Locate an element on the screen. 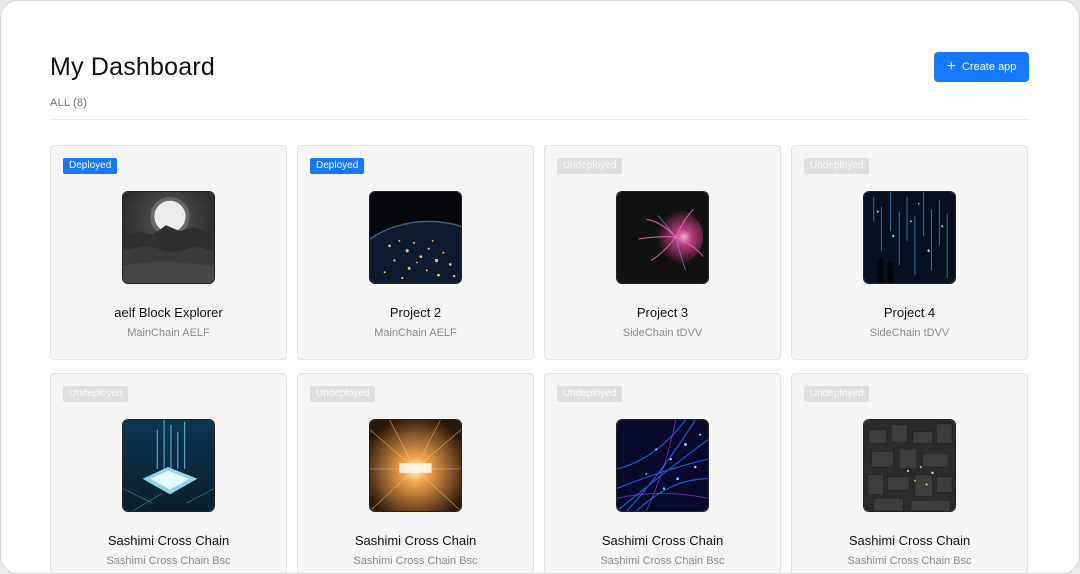  moon-landscape-image is located at coordinates (168, 237).